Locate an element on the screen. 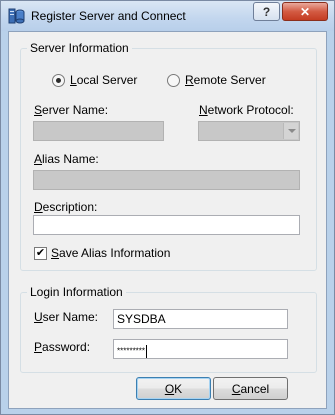 The height and width of the screenshot is (415, 335). help-button: ? is located at coordinates (266, 11).